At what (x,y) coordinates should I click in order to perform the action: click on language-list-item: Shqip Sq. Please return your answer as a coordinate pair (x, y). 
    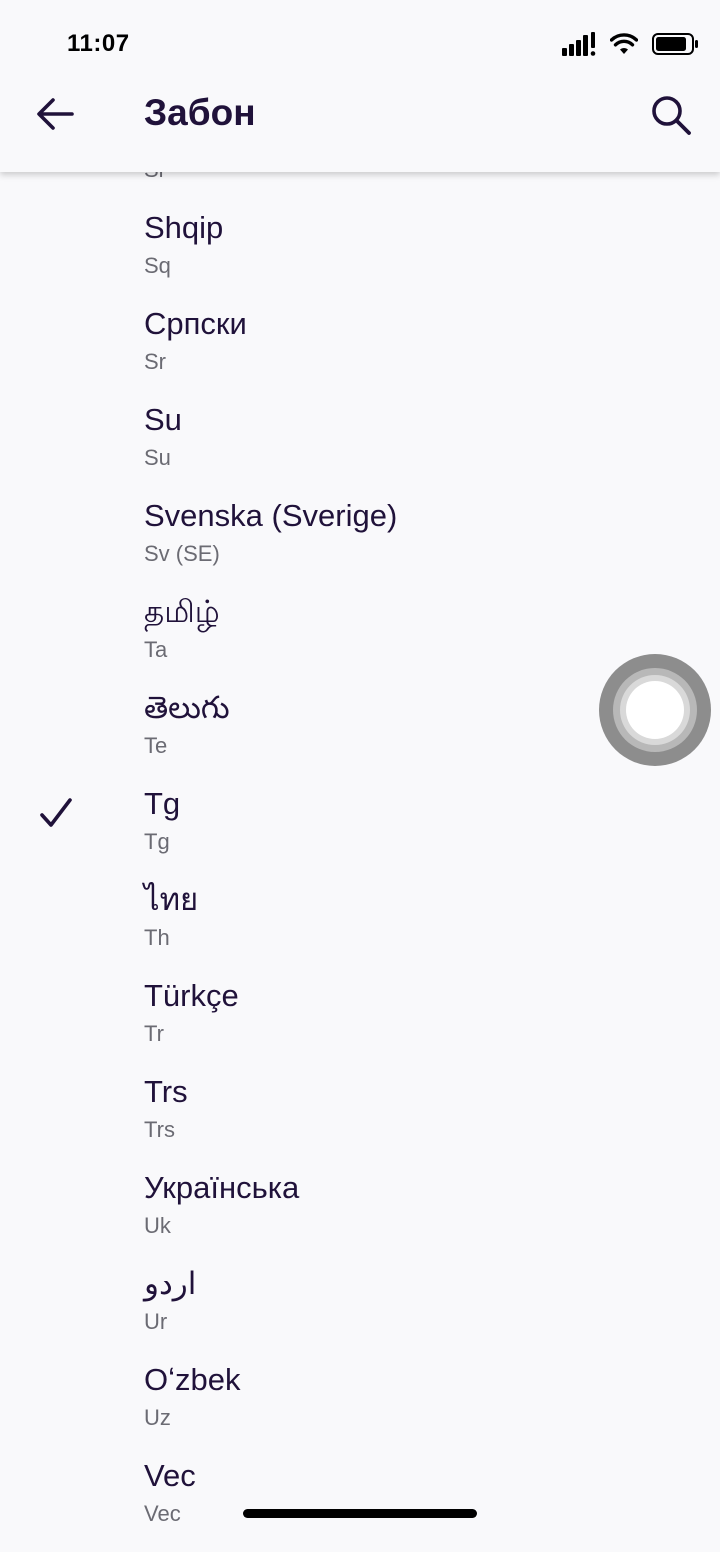
    Looking at the image, I should click on (360, 256).